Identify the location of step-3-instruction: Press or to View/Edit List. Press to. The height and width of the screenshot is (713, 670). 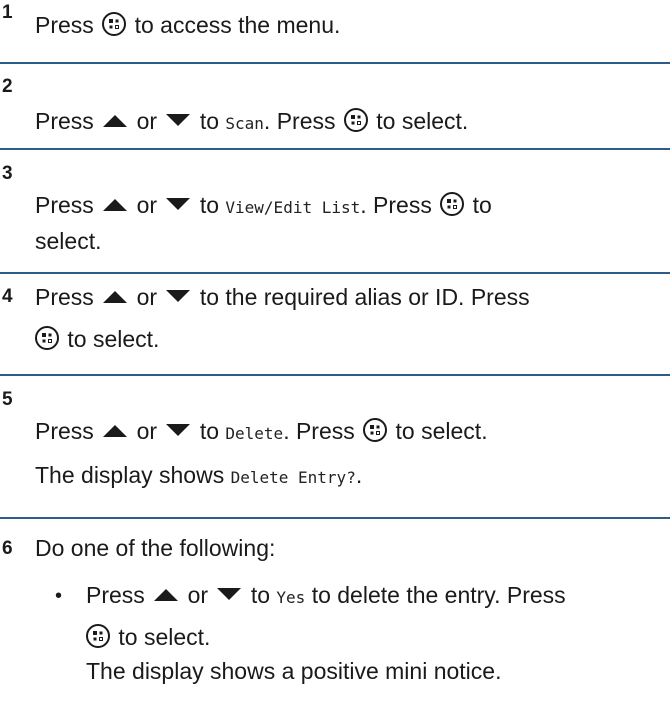
(263, 205).